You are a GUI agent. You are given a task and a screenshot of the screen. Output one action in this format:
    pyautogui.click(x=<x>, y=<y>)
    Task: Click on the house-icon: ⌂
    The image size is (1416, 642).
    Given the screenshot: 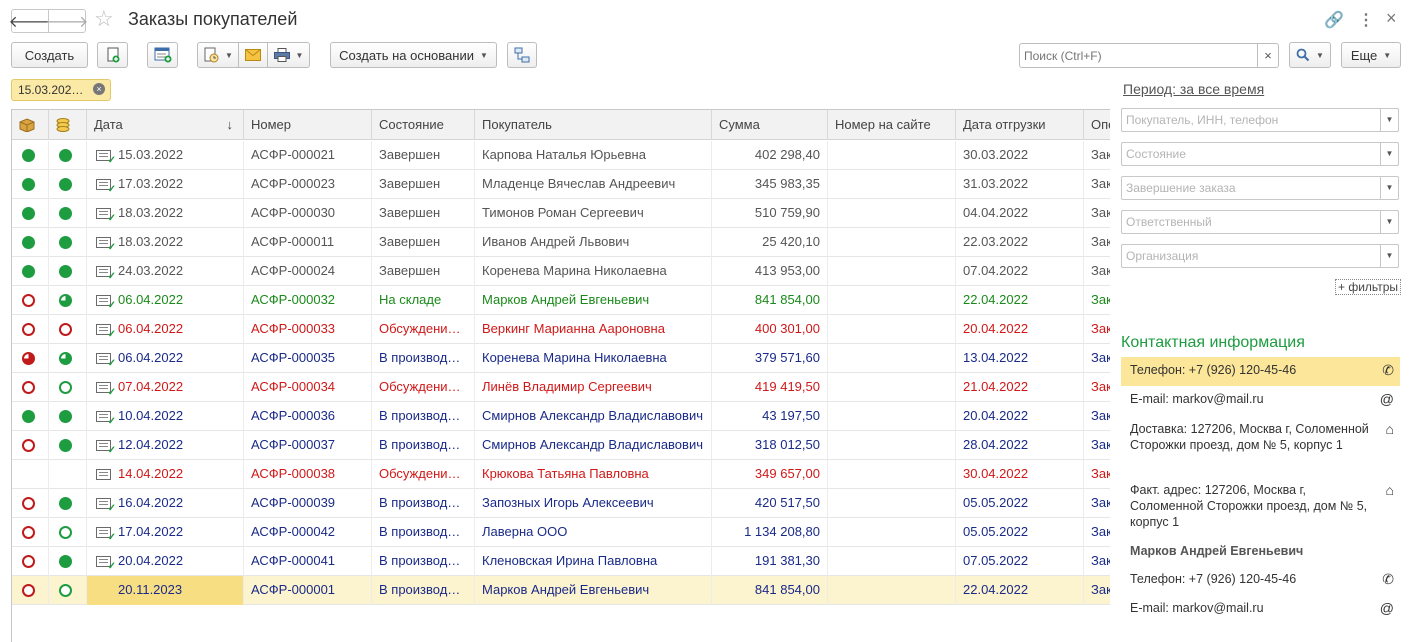 What is the action you would take?
    pyautogui.click(x=1390, y=490)
    